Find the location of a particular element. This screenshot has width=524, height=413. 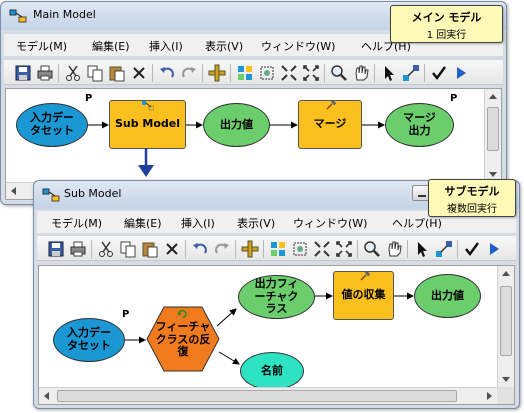

main-window-title: Main Model is located at coordinates (64, 14).